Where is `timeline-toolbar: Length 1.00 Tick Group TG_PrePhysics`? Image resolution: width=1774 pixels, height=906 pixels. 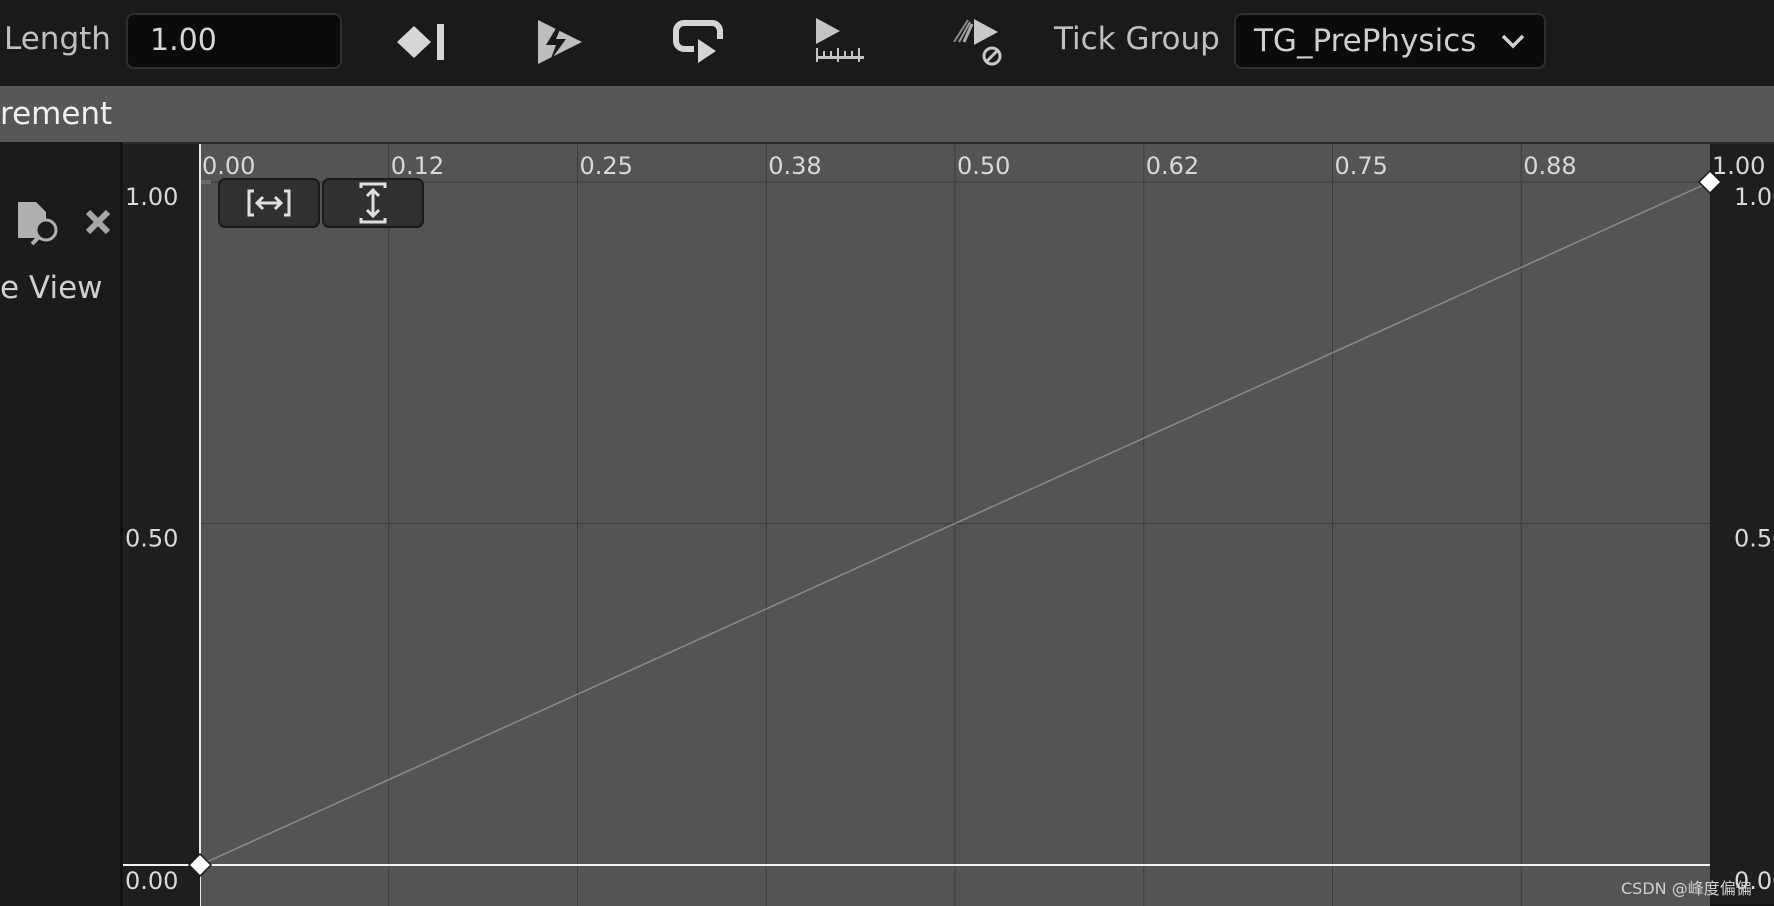
timeline-toolbar: Length 1.00 Tick Group TG_PrePhysics is located at coordinates (887, 43).